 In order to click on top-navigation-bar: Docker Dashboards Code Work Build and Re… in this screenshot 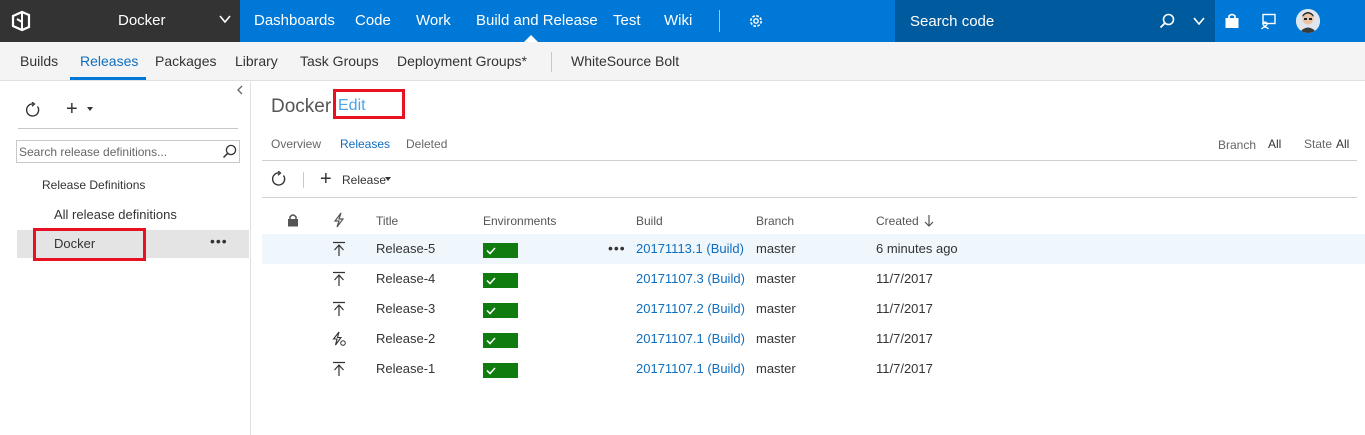, I will do `click(682, 21)`.